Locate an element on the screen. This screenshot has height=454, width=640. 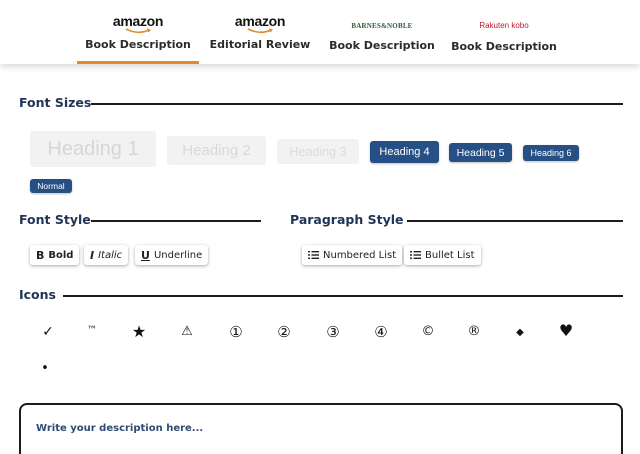
normal-option: Normal is located at coordinates (51, 186).